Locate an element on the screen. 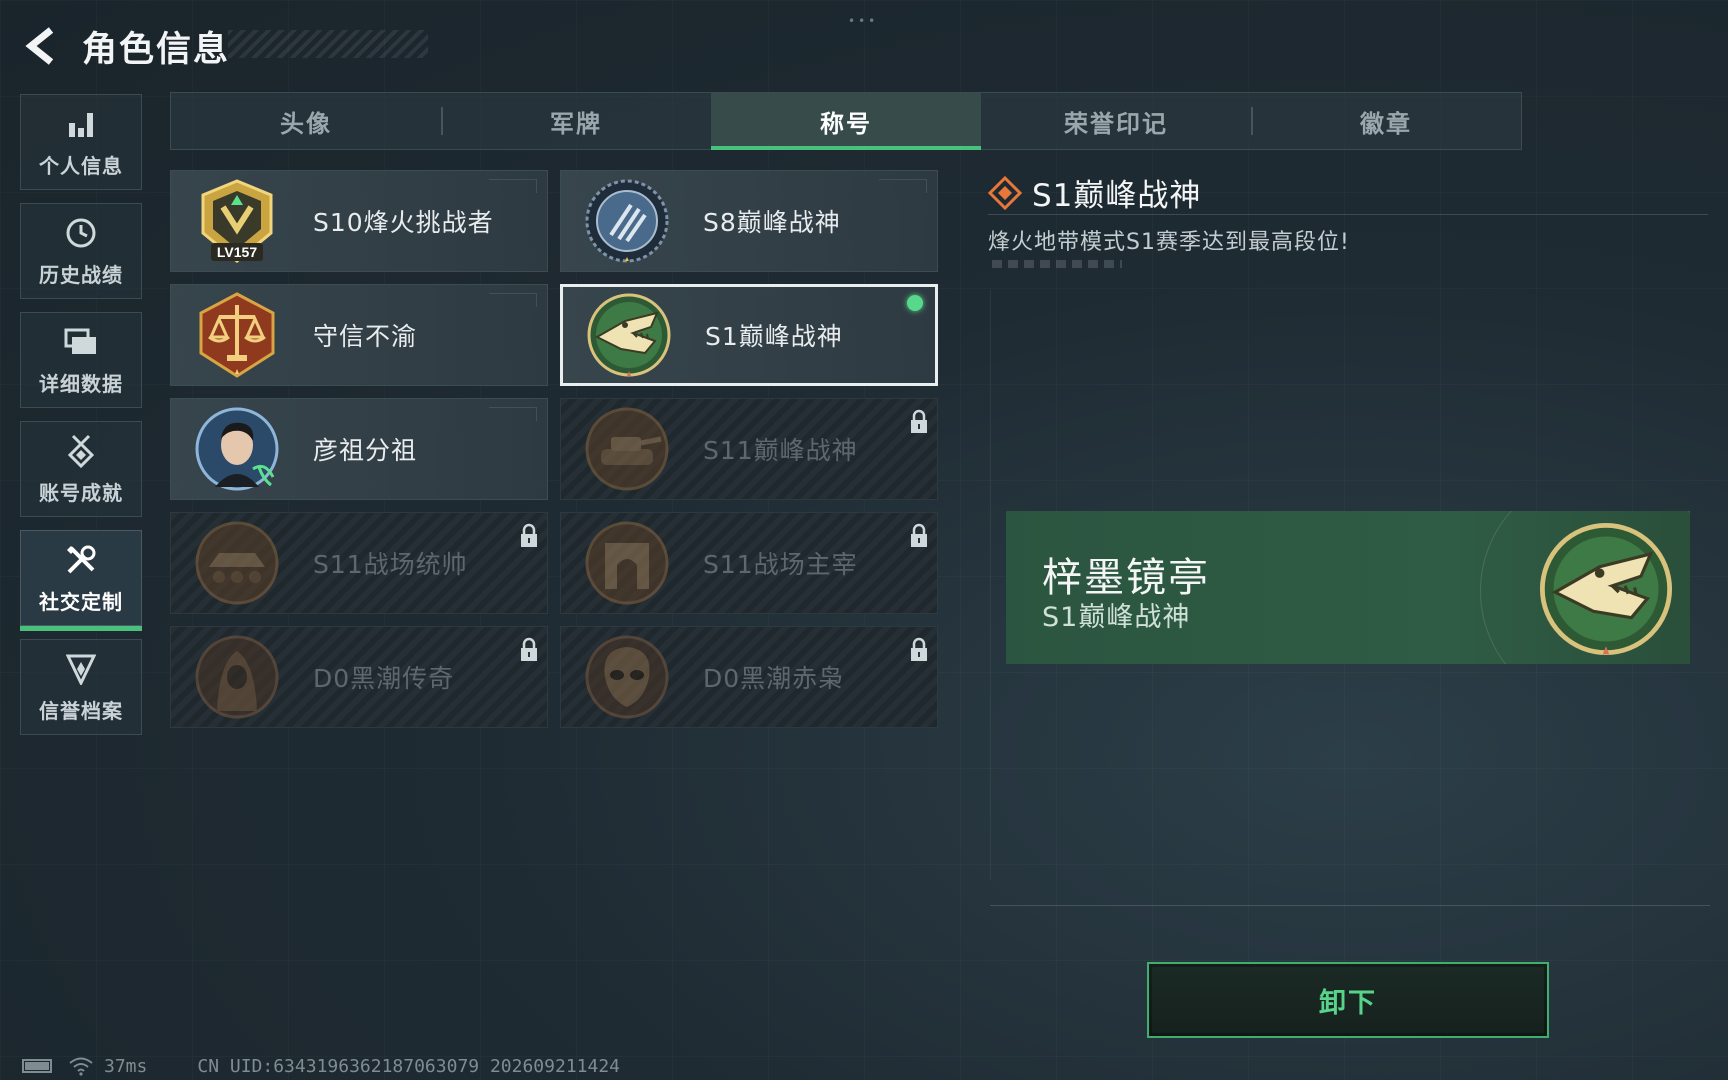 The image size is (1728, 1080). tank-badge-icon is located at coordinates (627, 449).